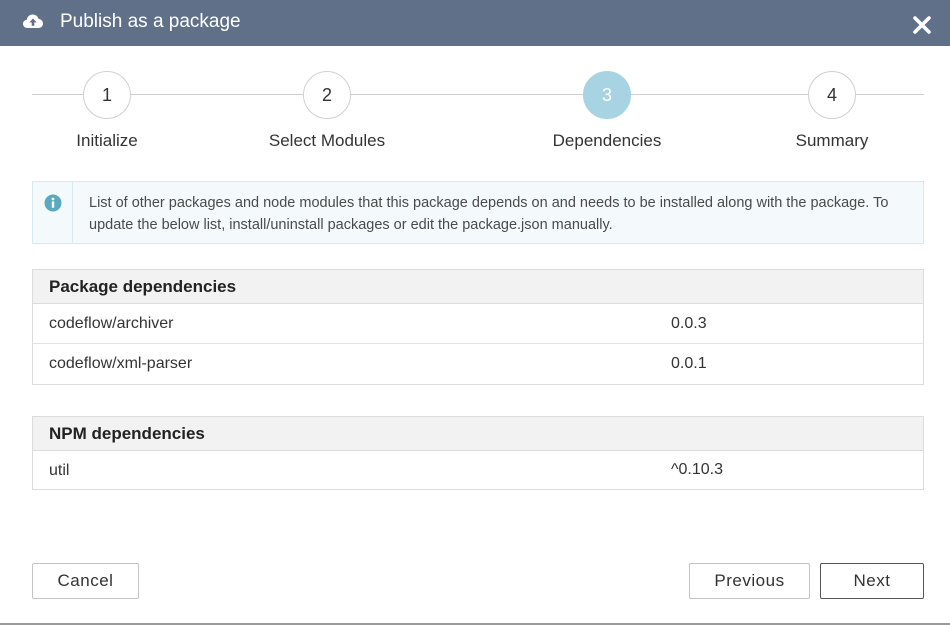  I want to click on step-4-number: 4, so click(831, 94).